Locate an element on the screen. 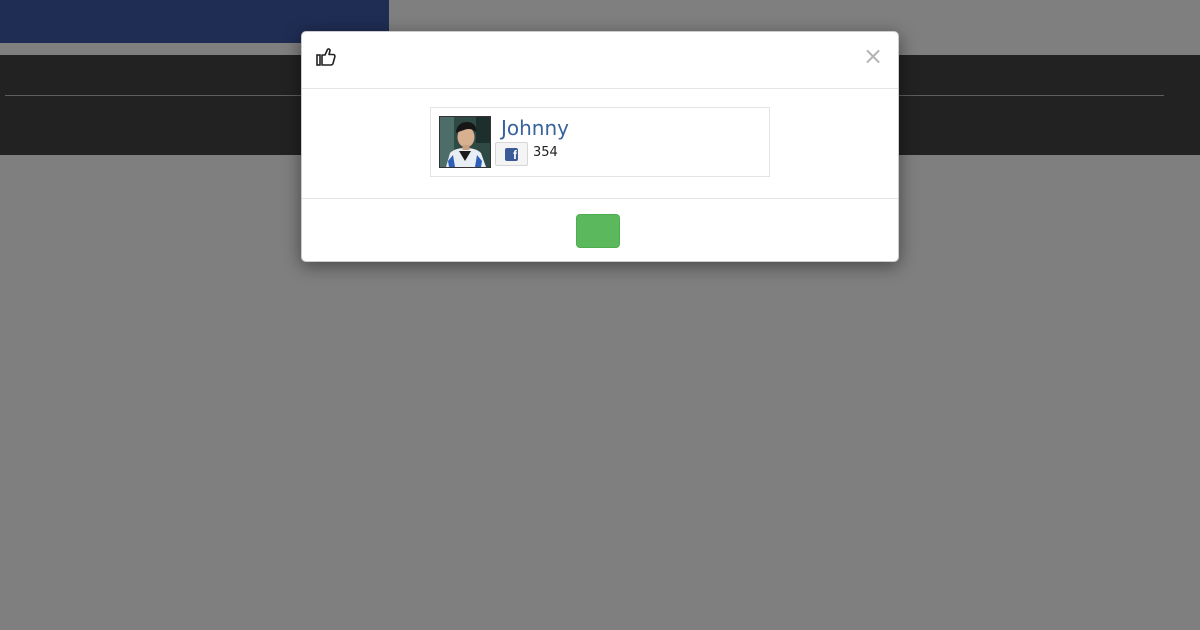 This screenshot has height=630, width=1200. dialog-body: Johnny f 354 is located at coordinates (600, 143).